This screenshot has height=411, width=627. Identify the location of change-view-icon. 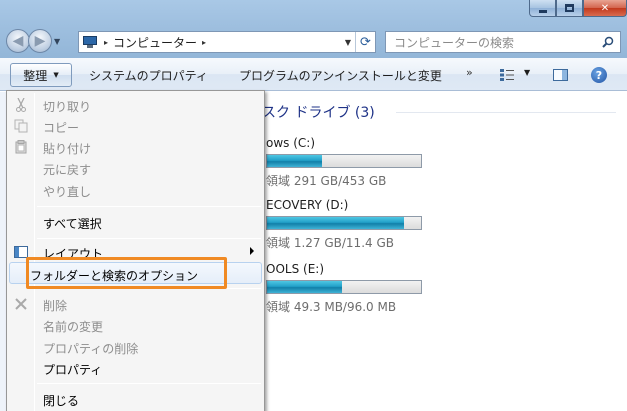
(507, 75).